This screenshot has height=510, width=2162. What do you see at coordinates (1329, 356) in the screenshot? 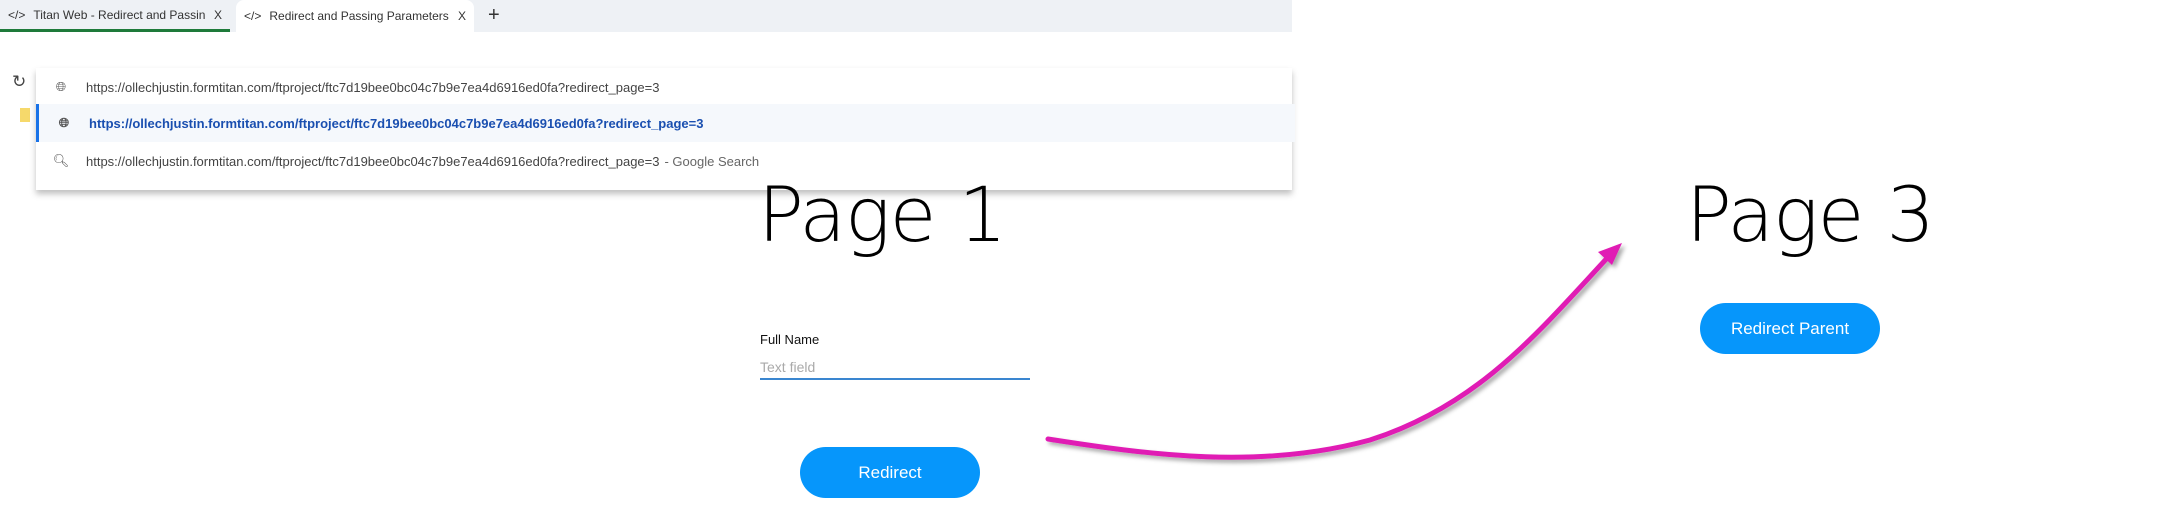
I see `arrow-curve` at bounding box center [1329, 356].